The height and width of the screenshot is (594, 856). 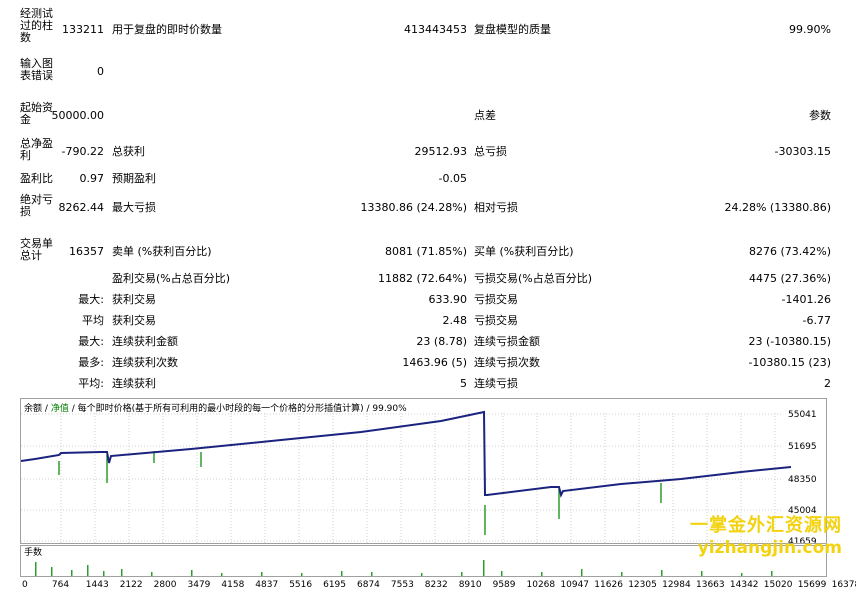 I want to click on largest-profit-trade-value: 633.90, so click(x=448, y=299).